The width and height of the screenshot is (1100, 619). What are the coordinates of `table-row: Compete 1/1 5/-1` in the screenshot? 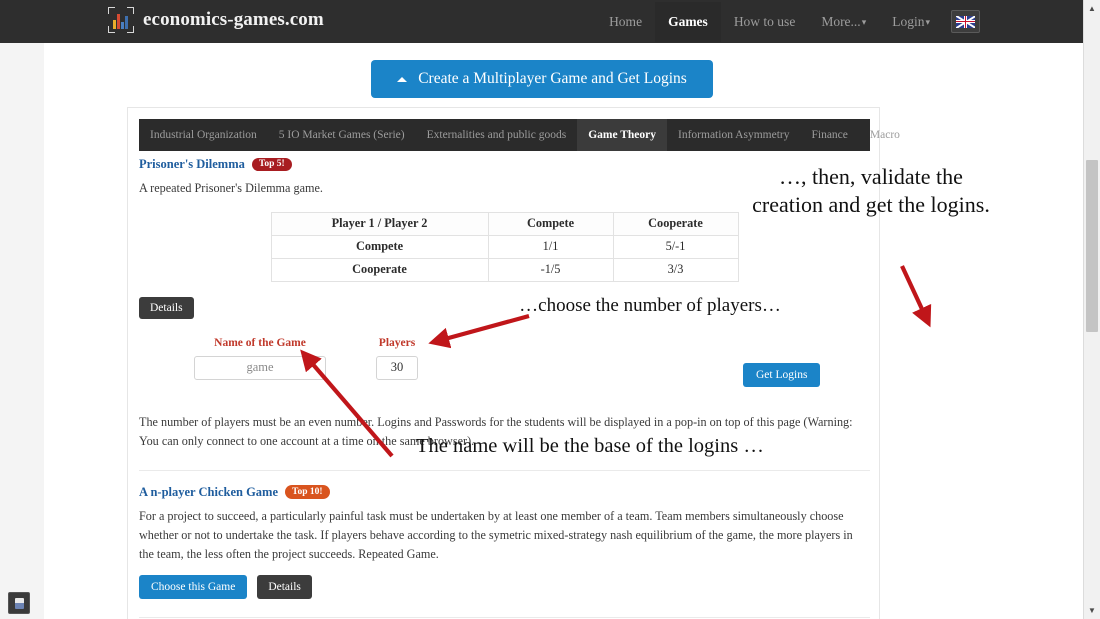 It's located at (504, 246).